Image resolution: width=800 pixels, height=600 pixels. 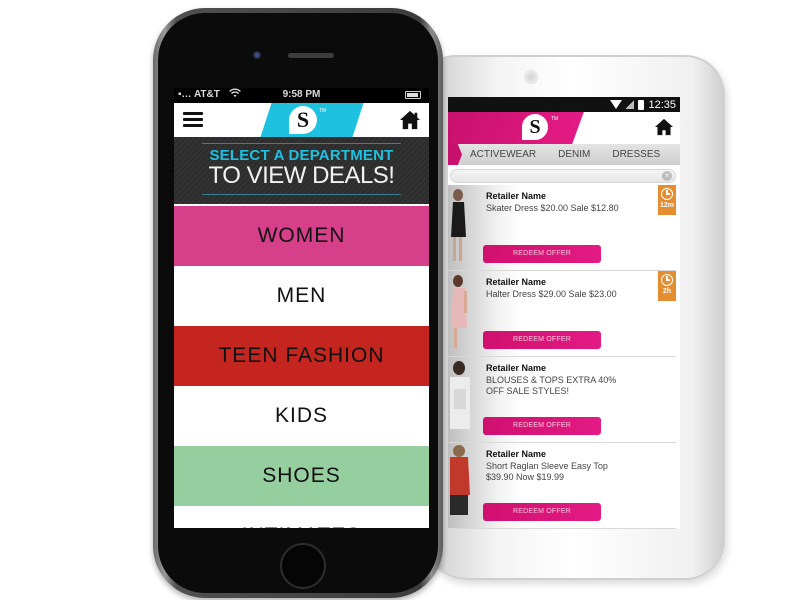 I want to click on signal-icon, so click(x=630, y=104).